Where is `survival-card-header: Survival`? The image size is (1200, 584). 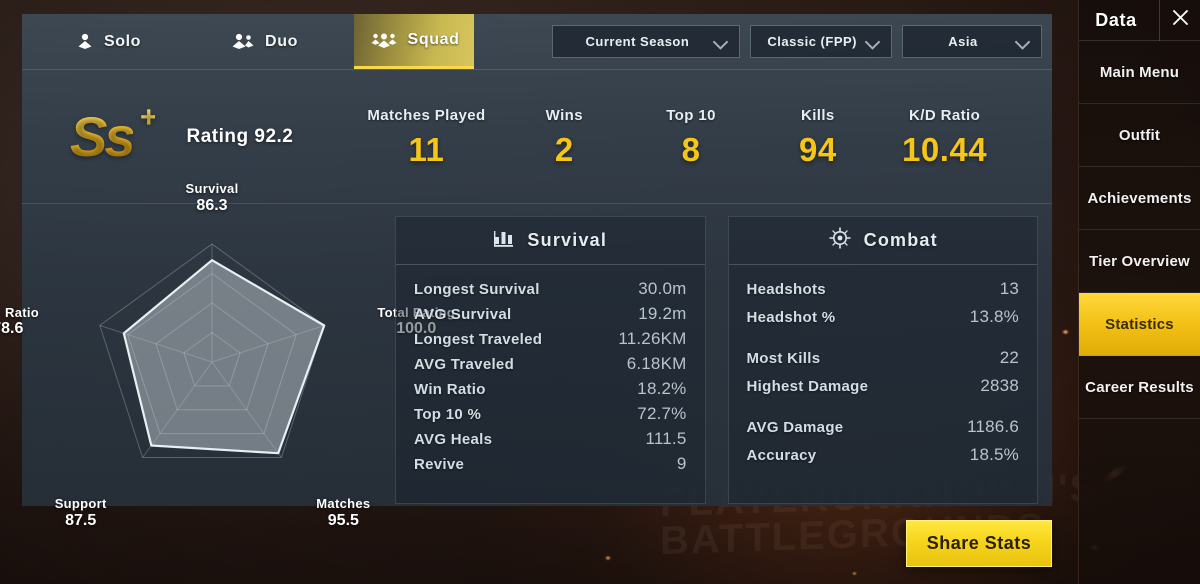 survival-card-header: Survival is located at coordinates (550, 241).